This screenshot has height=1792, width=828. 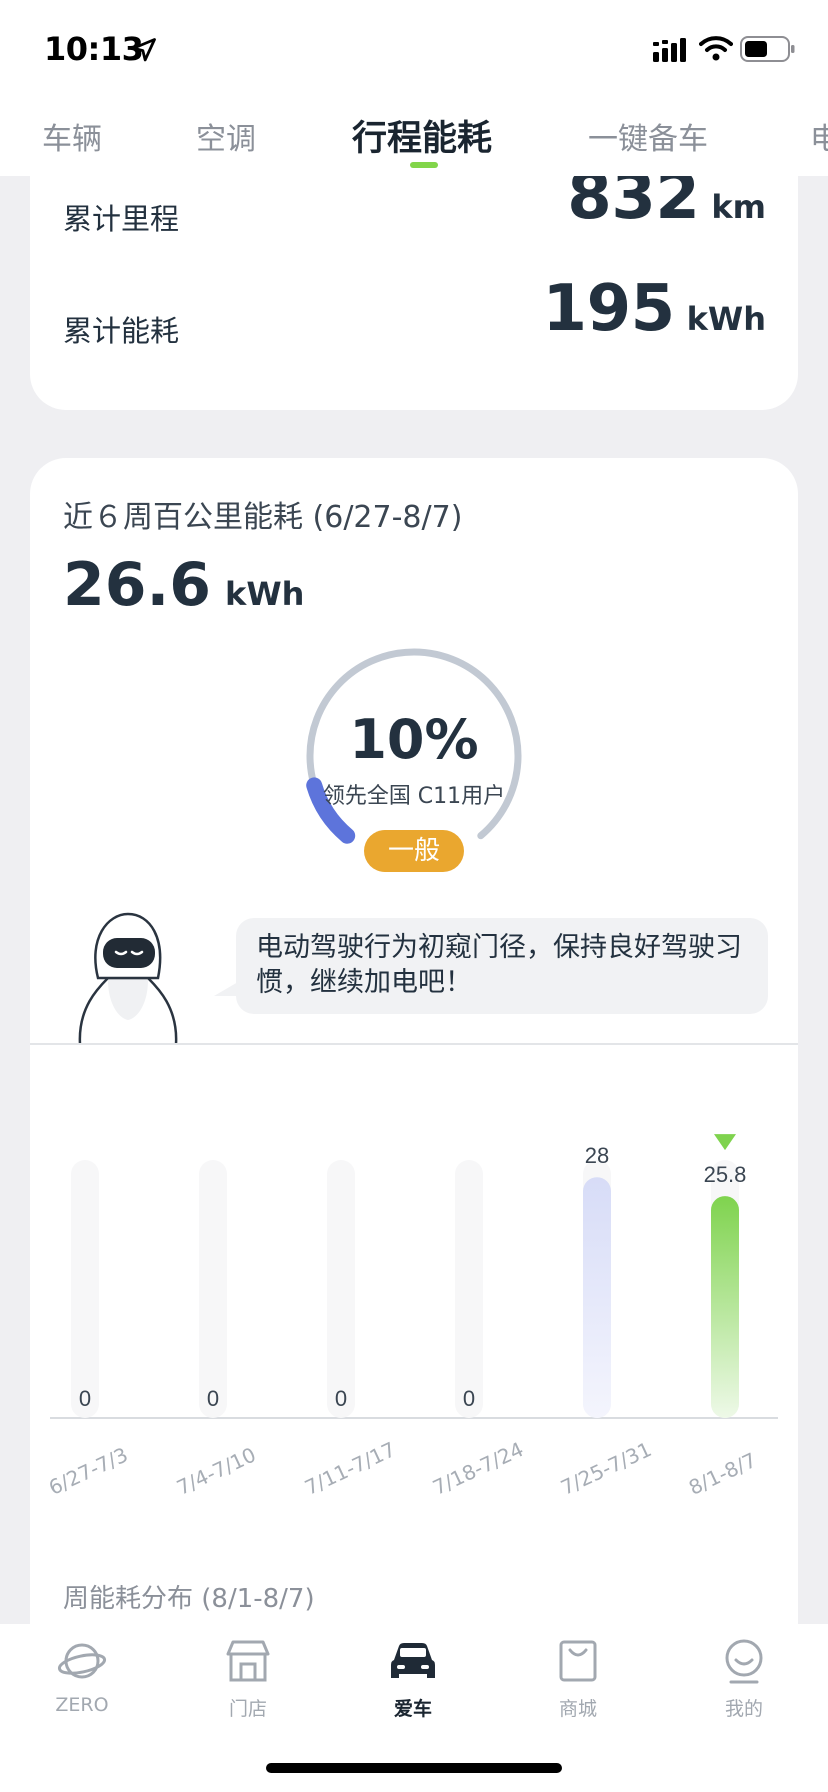 I want to click on nav-zero: ZERO, so click(x=82, y=1677).